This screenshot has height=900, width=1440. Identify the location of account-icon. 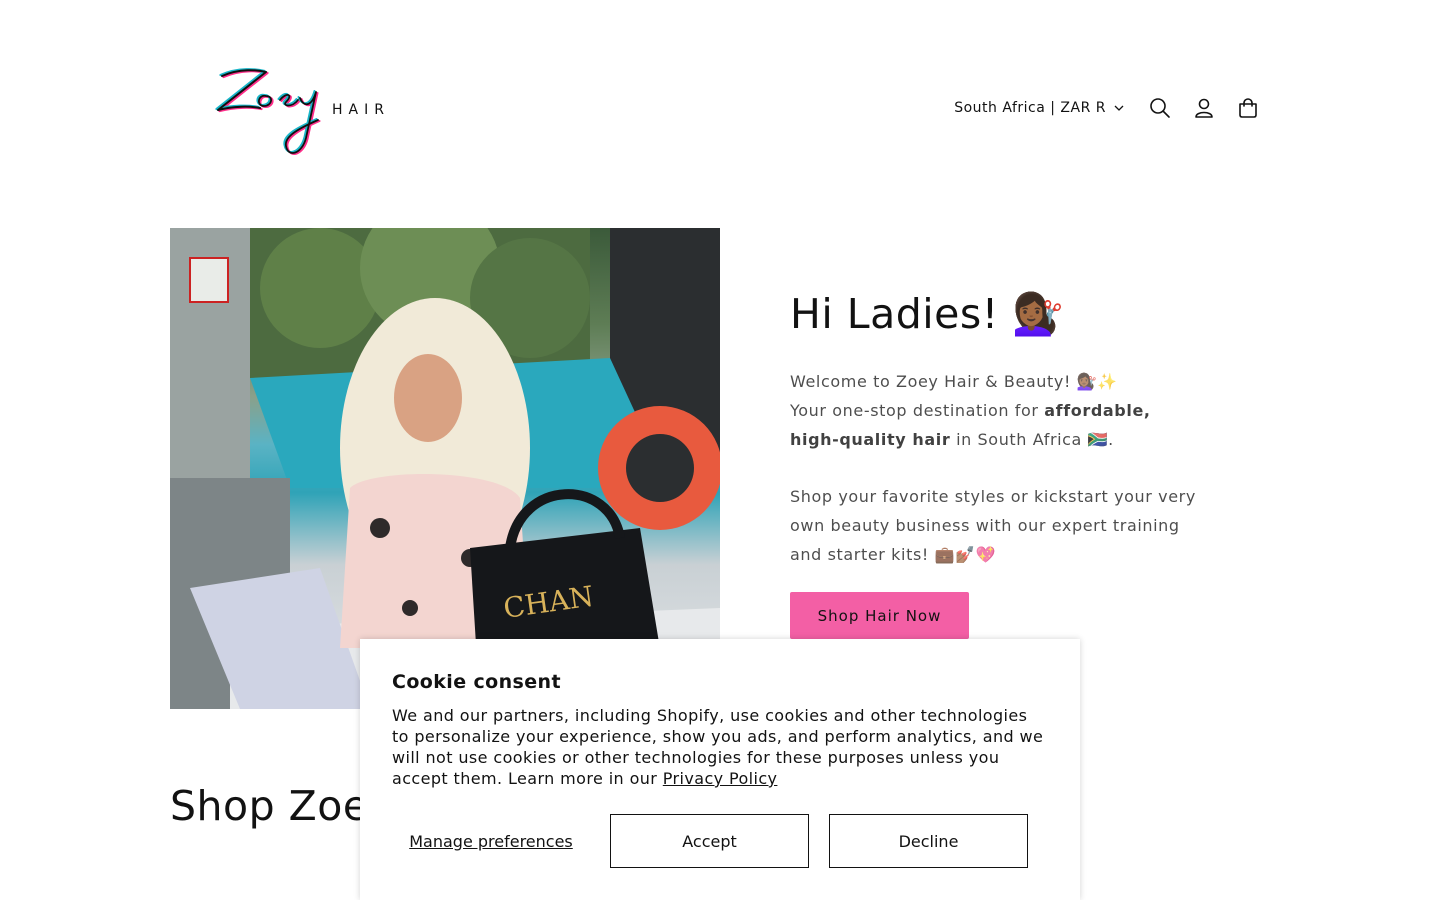
(1204, 108).